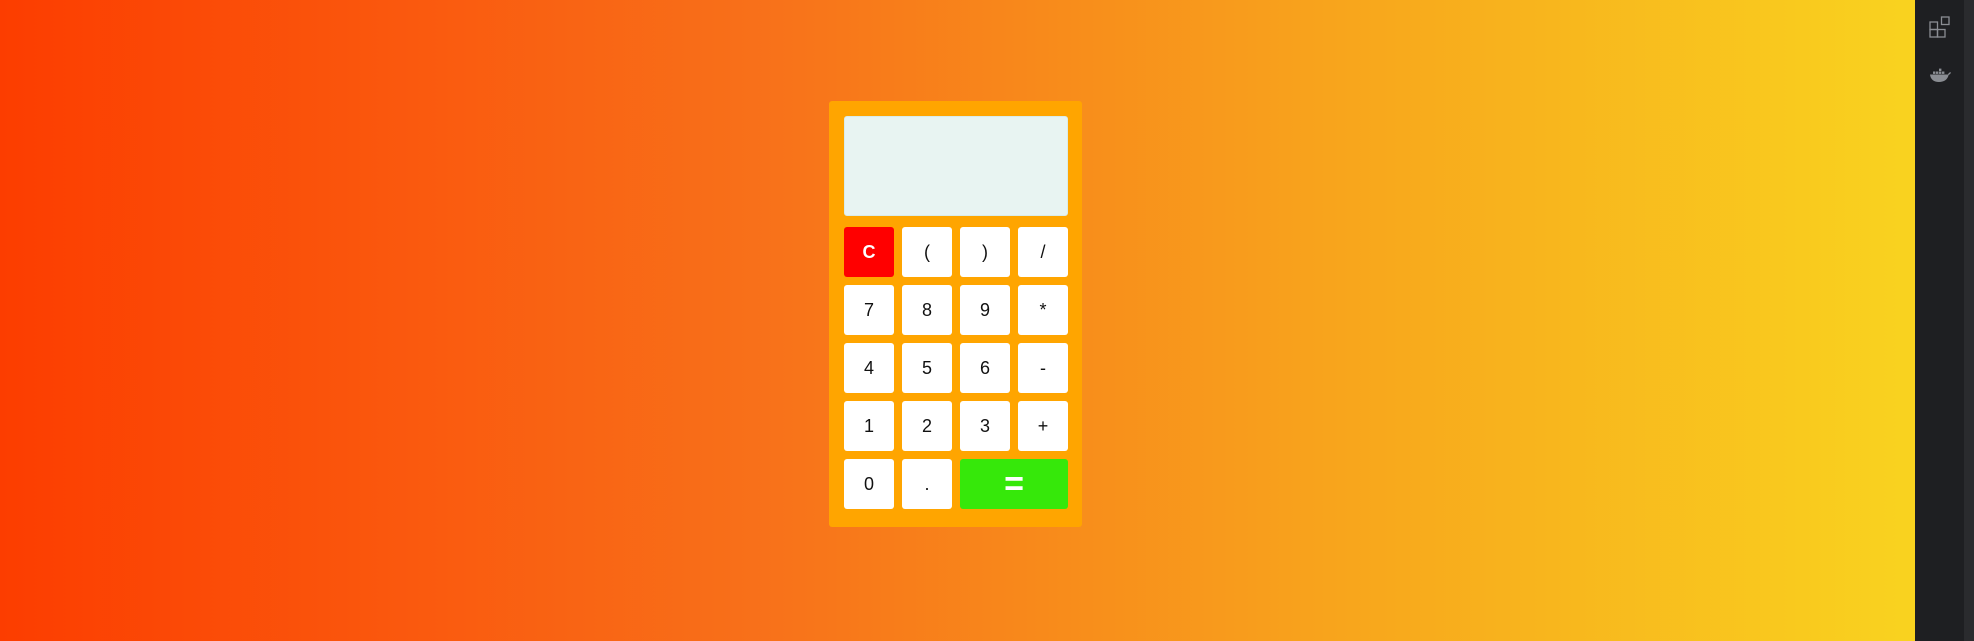 This screenshot has width=1974, height=641. Describe the element at coordinates (1940, 75) in the screenshot. I see `docker-icon` at that location.